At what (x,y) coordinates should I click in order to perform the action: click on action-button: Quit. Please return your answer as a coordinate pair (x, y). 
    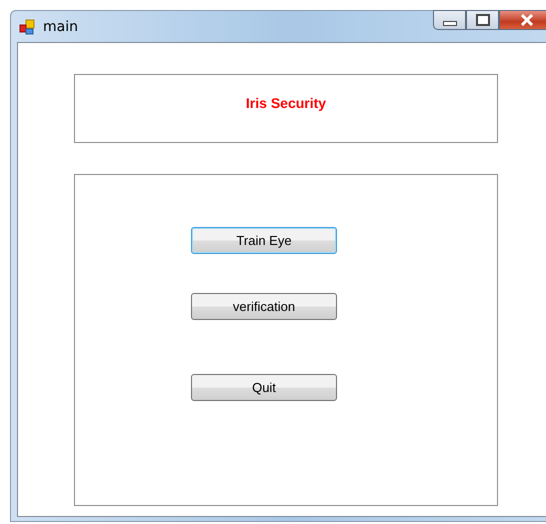
    Looking at the image, I should click on (264, 387).